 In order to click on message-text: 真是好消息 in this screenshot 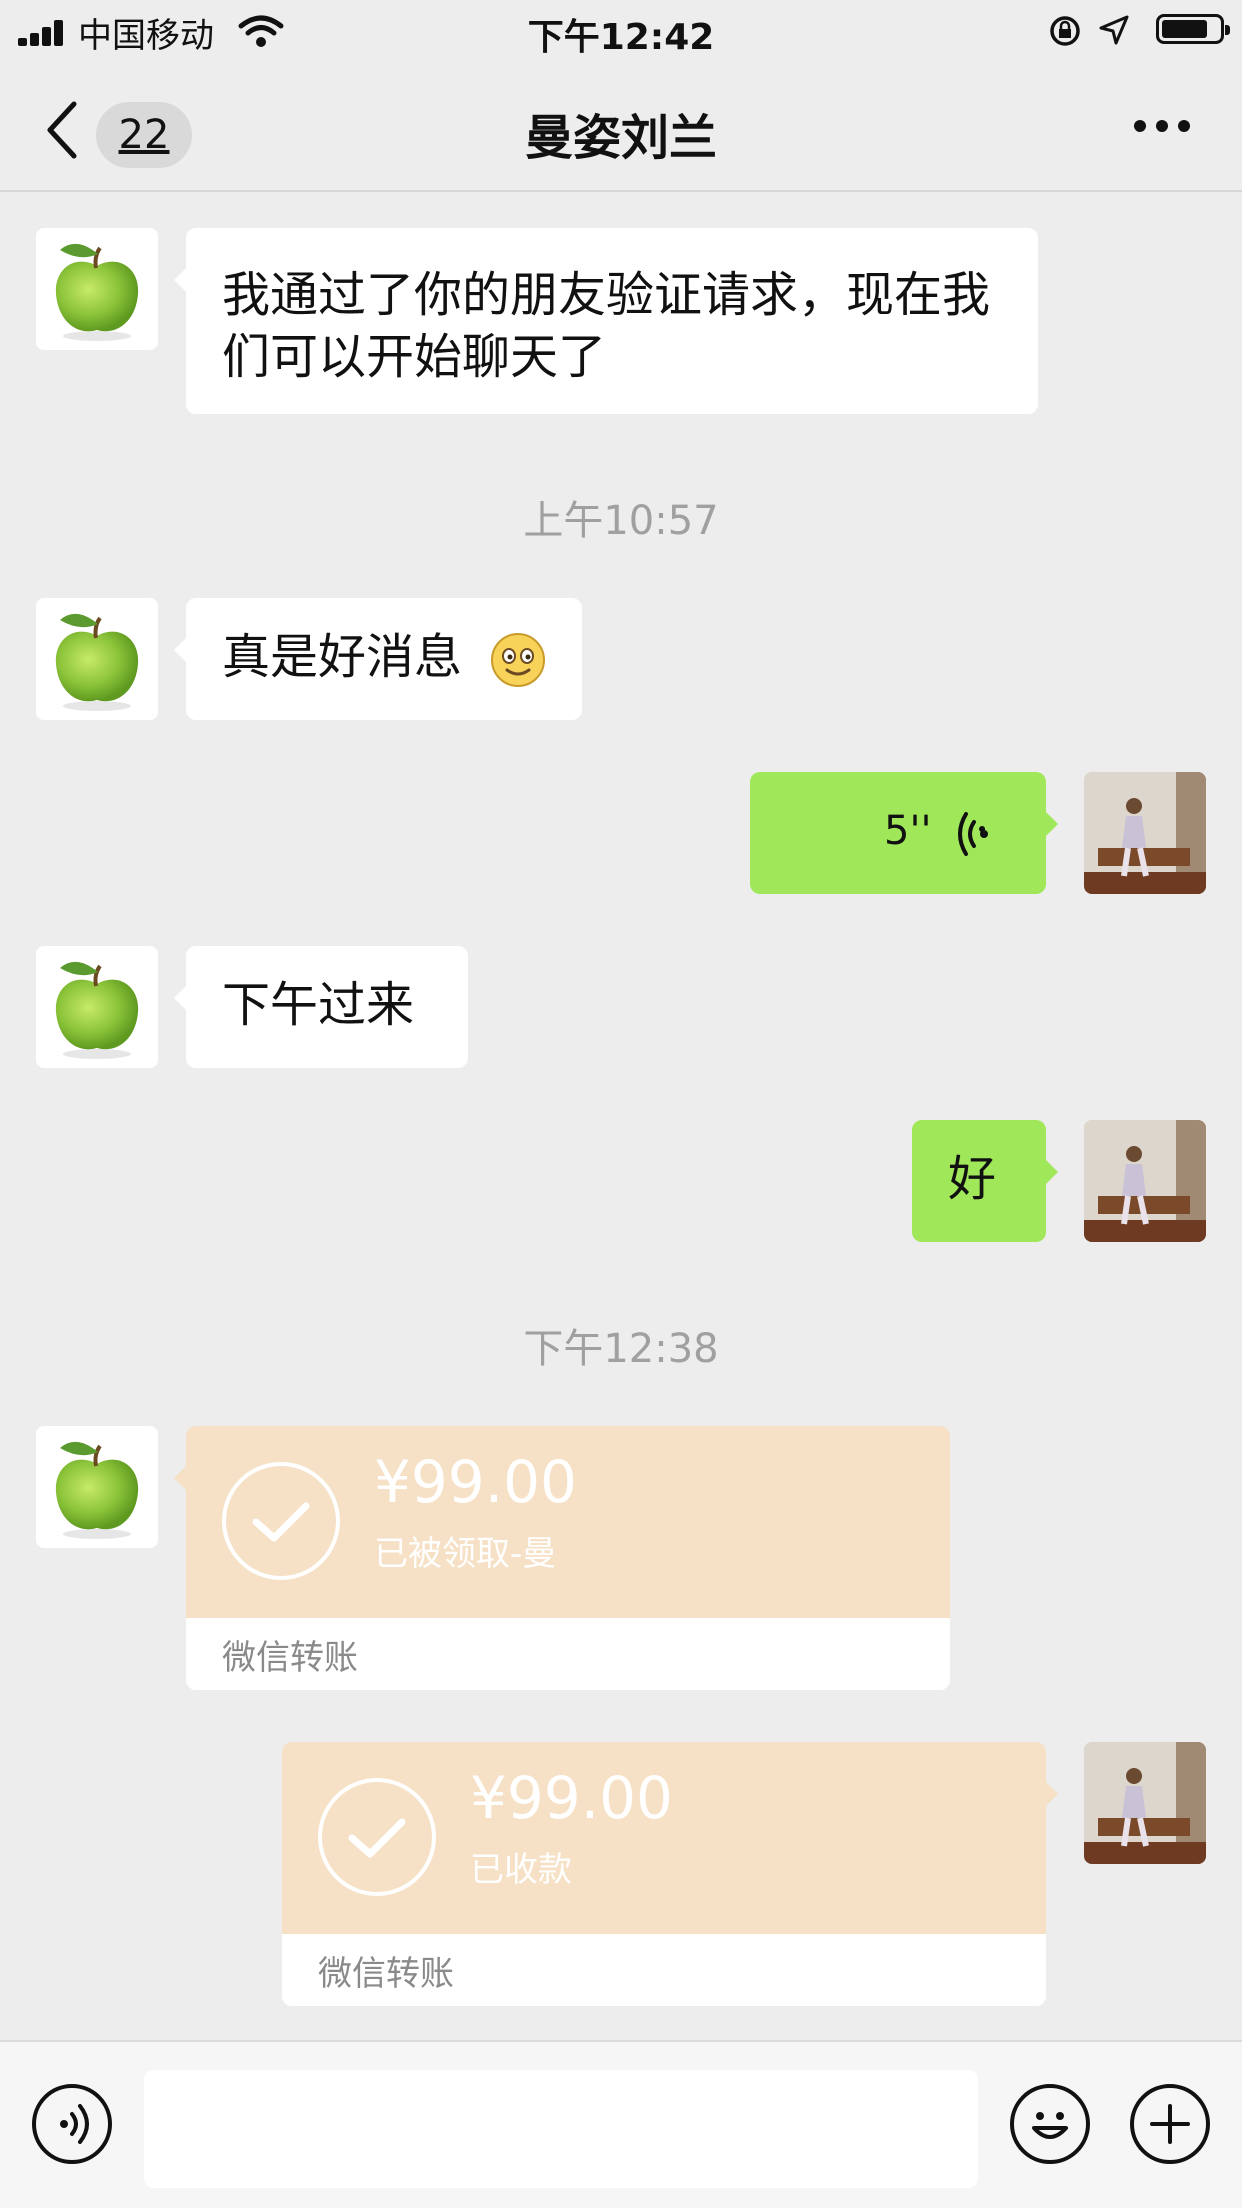, I will do `click(342, 657)`.